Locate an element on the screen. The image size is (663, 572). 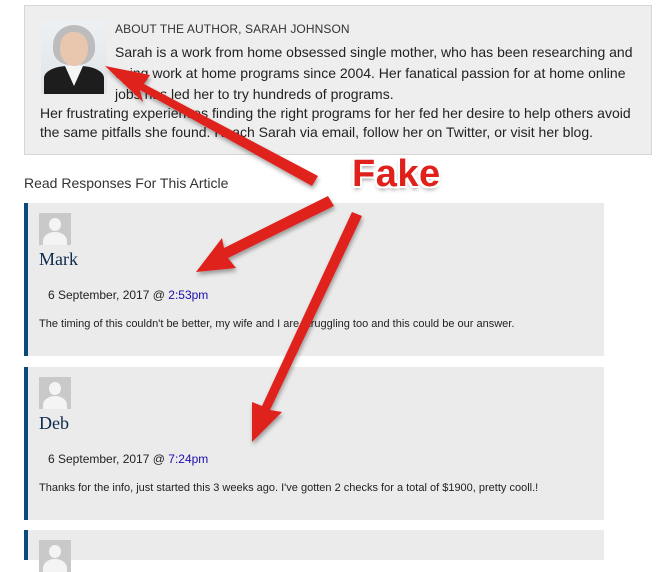
arrow-to-mark-icon is located at coordinates (265, 234).